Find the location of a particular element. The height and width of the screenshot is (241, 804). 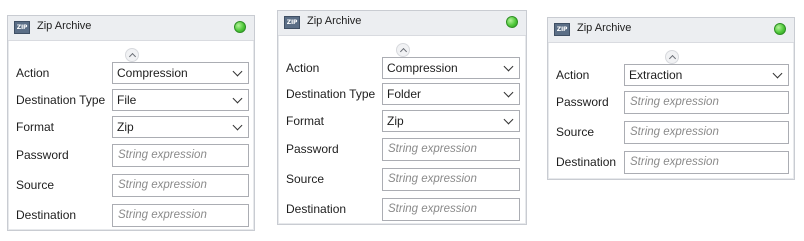

destination-type-dropdown: File is located at coordinates (180, 100).